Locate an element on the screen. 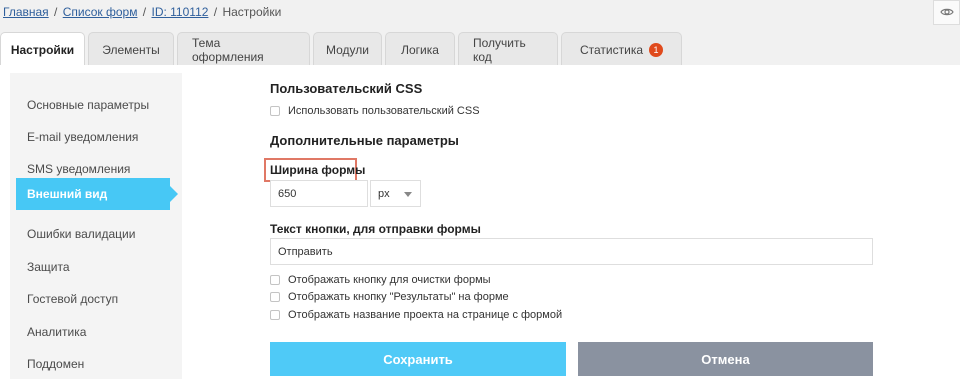 This screenshot has height=379, width=960. custom-css-title: Пользовательский CSS is located at coordinates (346, 88).